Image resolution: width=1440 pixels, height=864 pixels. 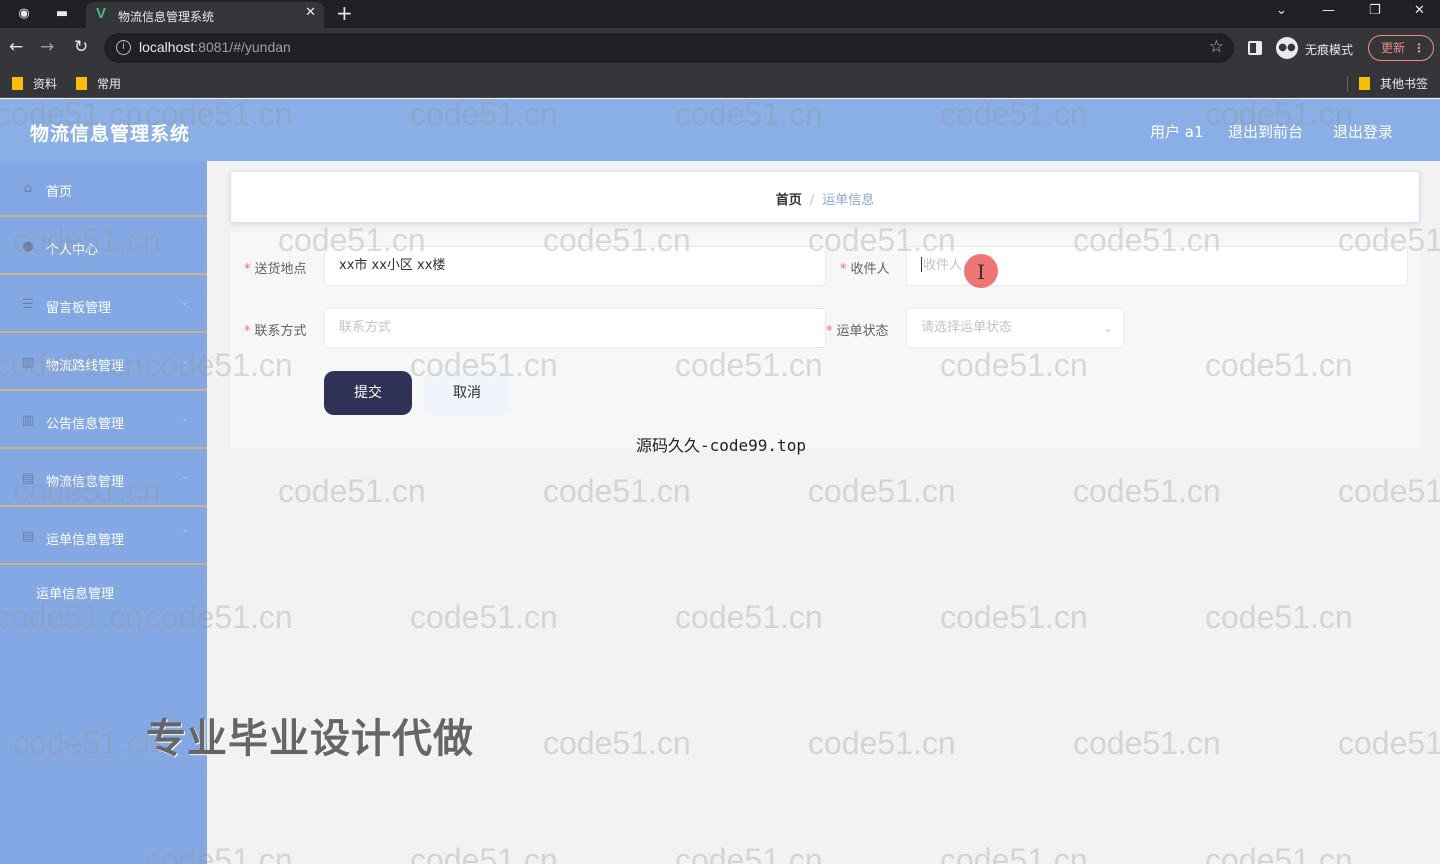 I want to click on window-close-icon: ✕, so click(x=1419, y=10).